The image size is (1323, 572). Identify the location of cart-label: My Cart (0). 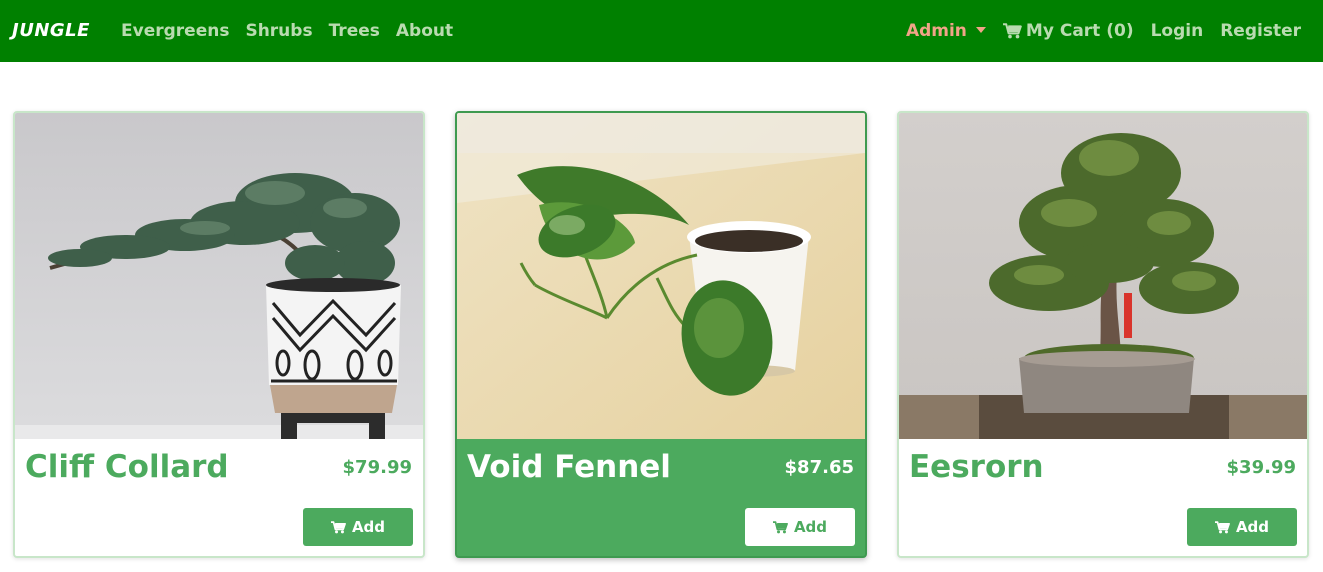
(1079, 31).